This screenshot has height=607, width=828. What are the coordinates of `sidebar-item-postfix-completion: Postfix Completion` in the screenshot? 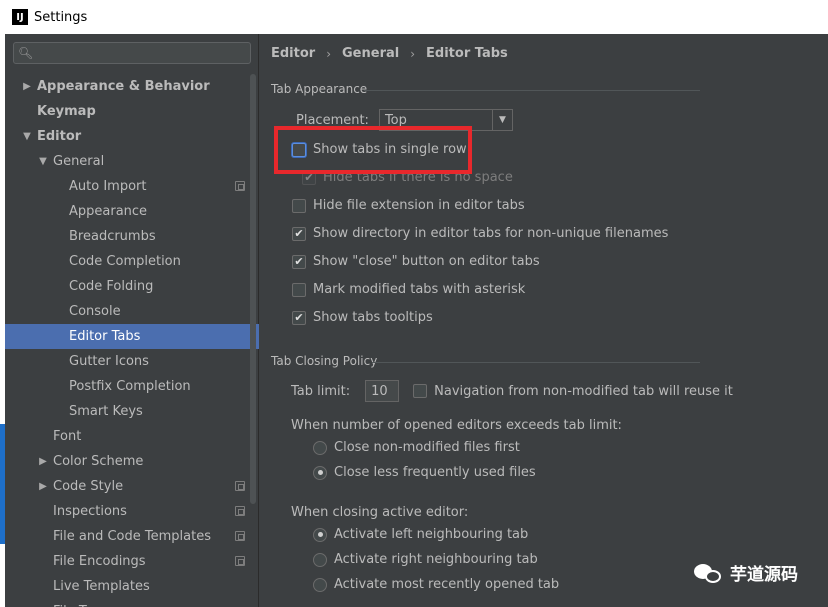 It's located at (132, 386).